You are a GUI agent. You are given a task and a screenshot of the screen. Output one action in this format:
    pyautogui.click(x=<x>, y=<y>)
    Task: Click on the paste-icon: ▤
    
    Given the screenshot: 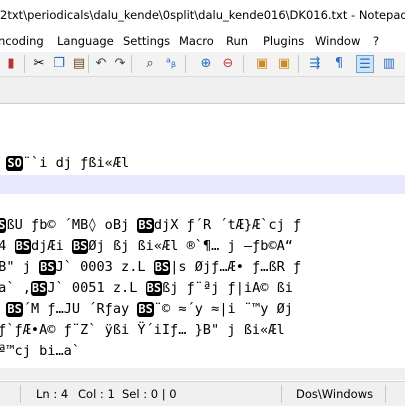 What is the action you would take?
    pyautogui.click(x=79, y=64)
    